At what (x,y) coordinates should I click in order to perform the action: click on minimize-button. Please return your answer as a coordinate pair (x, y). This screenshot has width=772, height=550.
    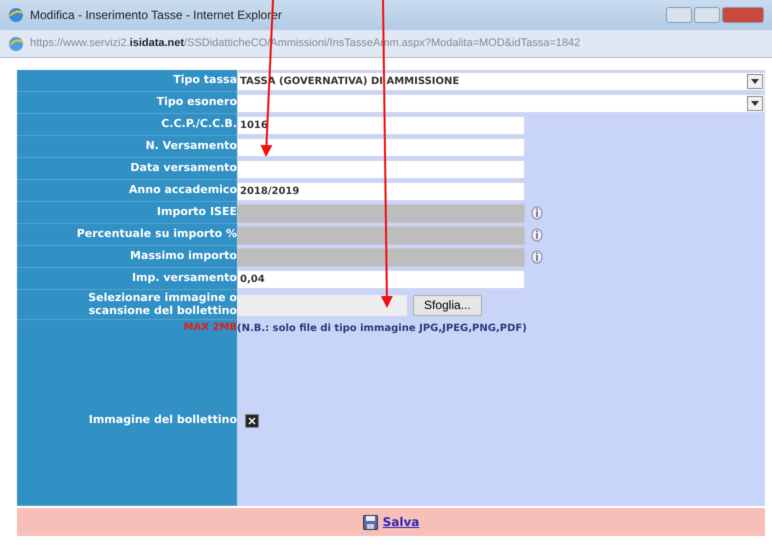
    Looking at the image, I should click on (679, 15).